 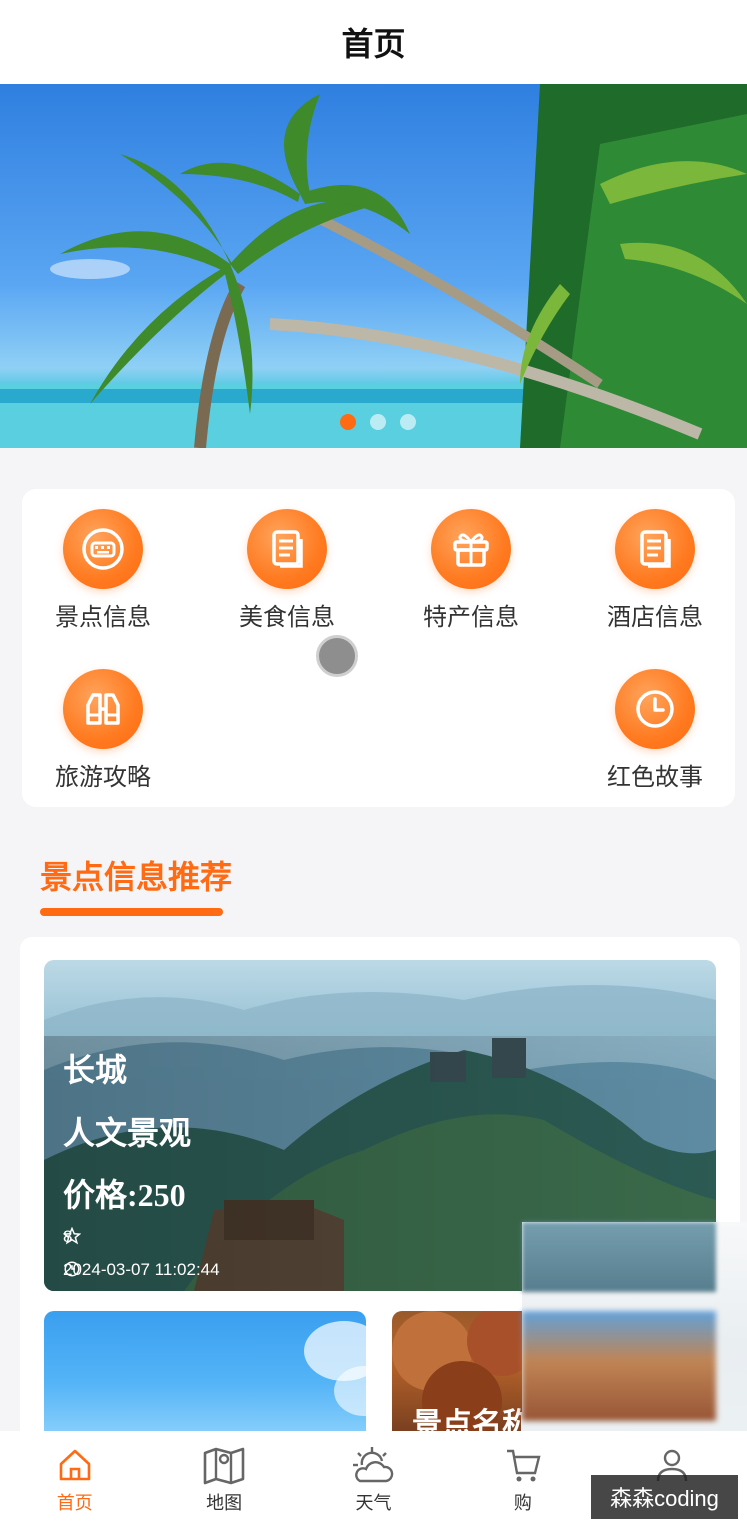 I want to click on likes-row: 8, so click(x=72, y=1237).